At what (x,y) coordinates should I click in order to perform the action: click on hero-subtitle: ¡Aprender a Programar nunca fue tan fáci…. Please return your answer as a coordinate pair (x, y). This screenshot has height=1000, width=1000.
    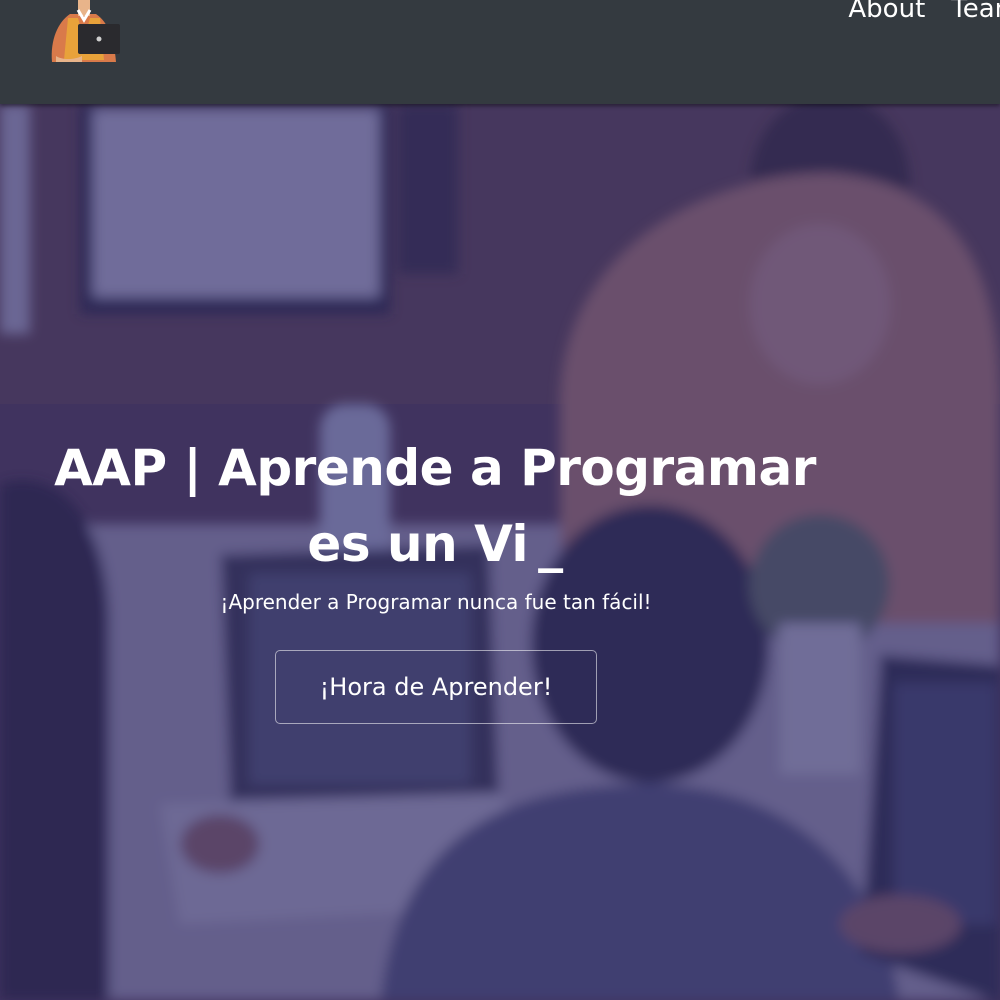
    Looking at the image, I should click on (436, 602).